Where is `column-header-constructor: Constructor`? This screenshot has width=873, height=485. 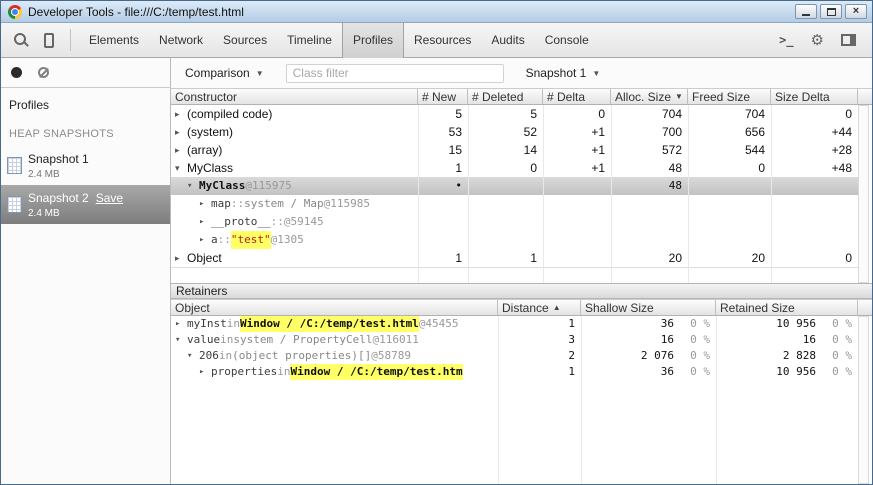 column-header-constructor: Constructor is located at coordinates (294, 96).